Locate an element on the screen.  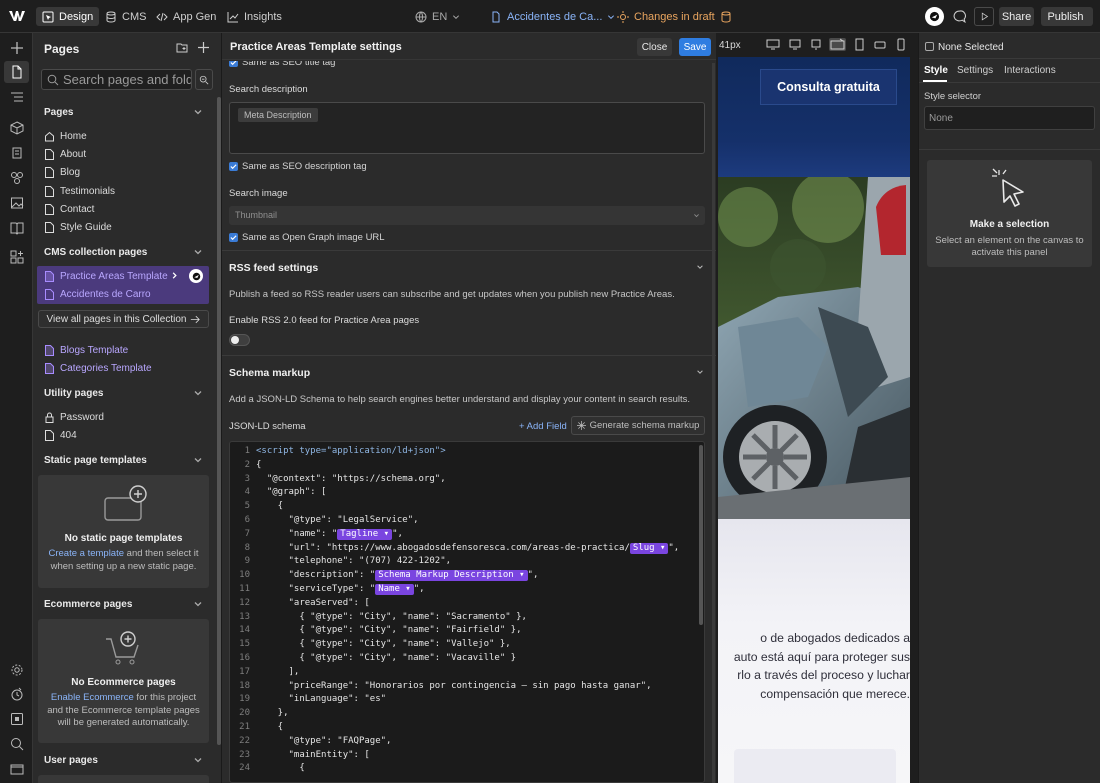
cms-tab: CMS is located at coordinates (125, 16).